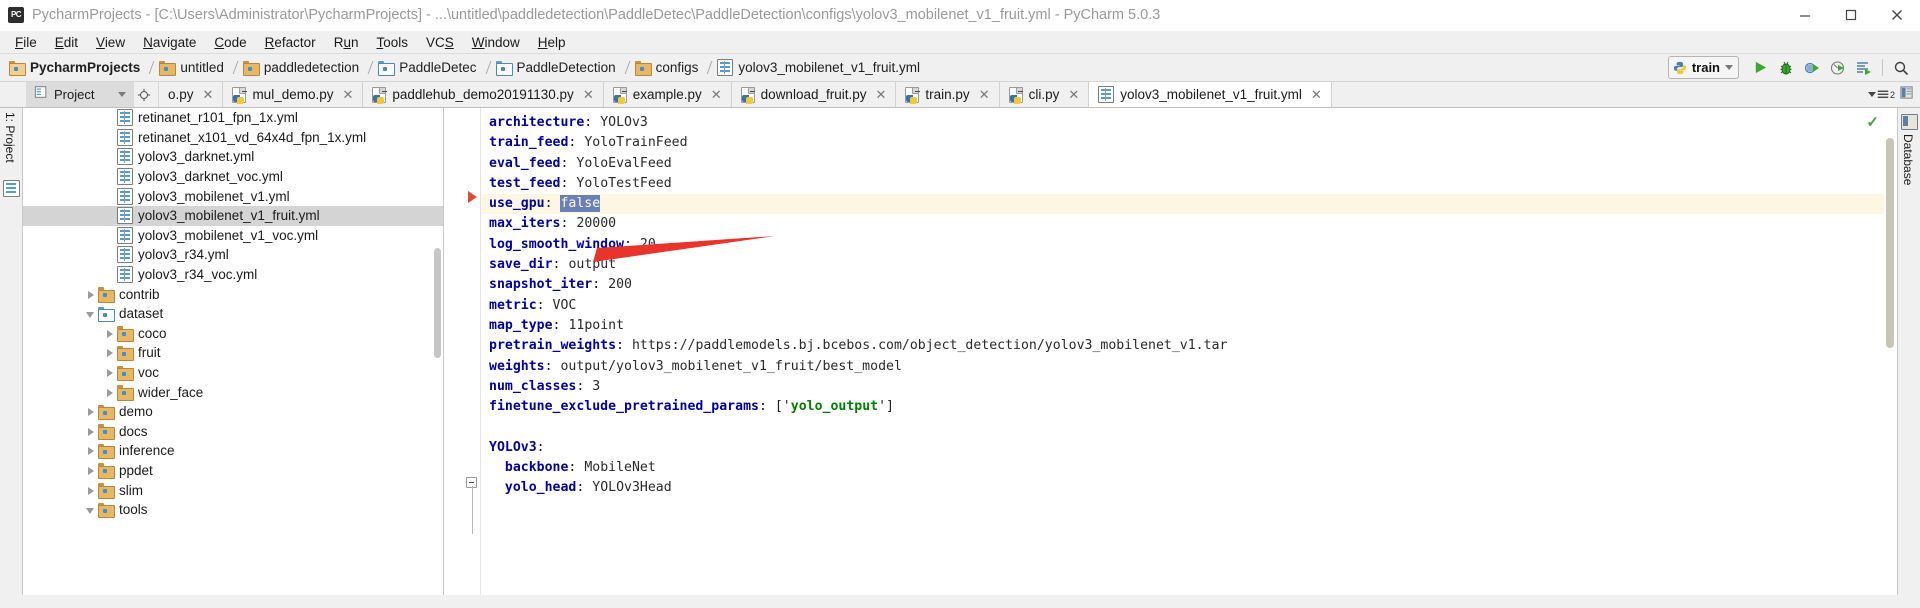 This screenshot has height=608, width=1920. I want to click on search-everywhere-button, so click(1901, 68).